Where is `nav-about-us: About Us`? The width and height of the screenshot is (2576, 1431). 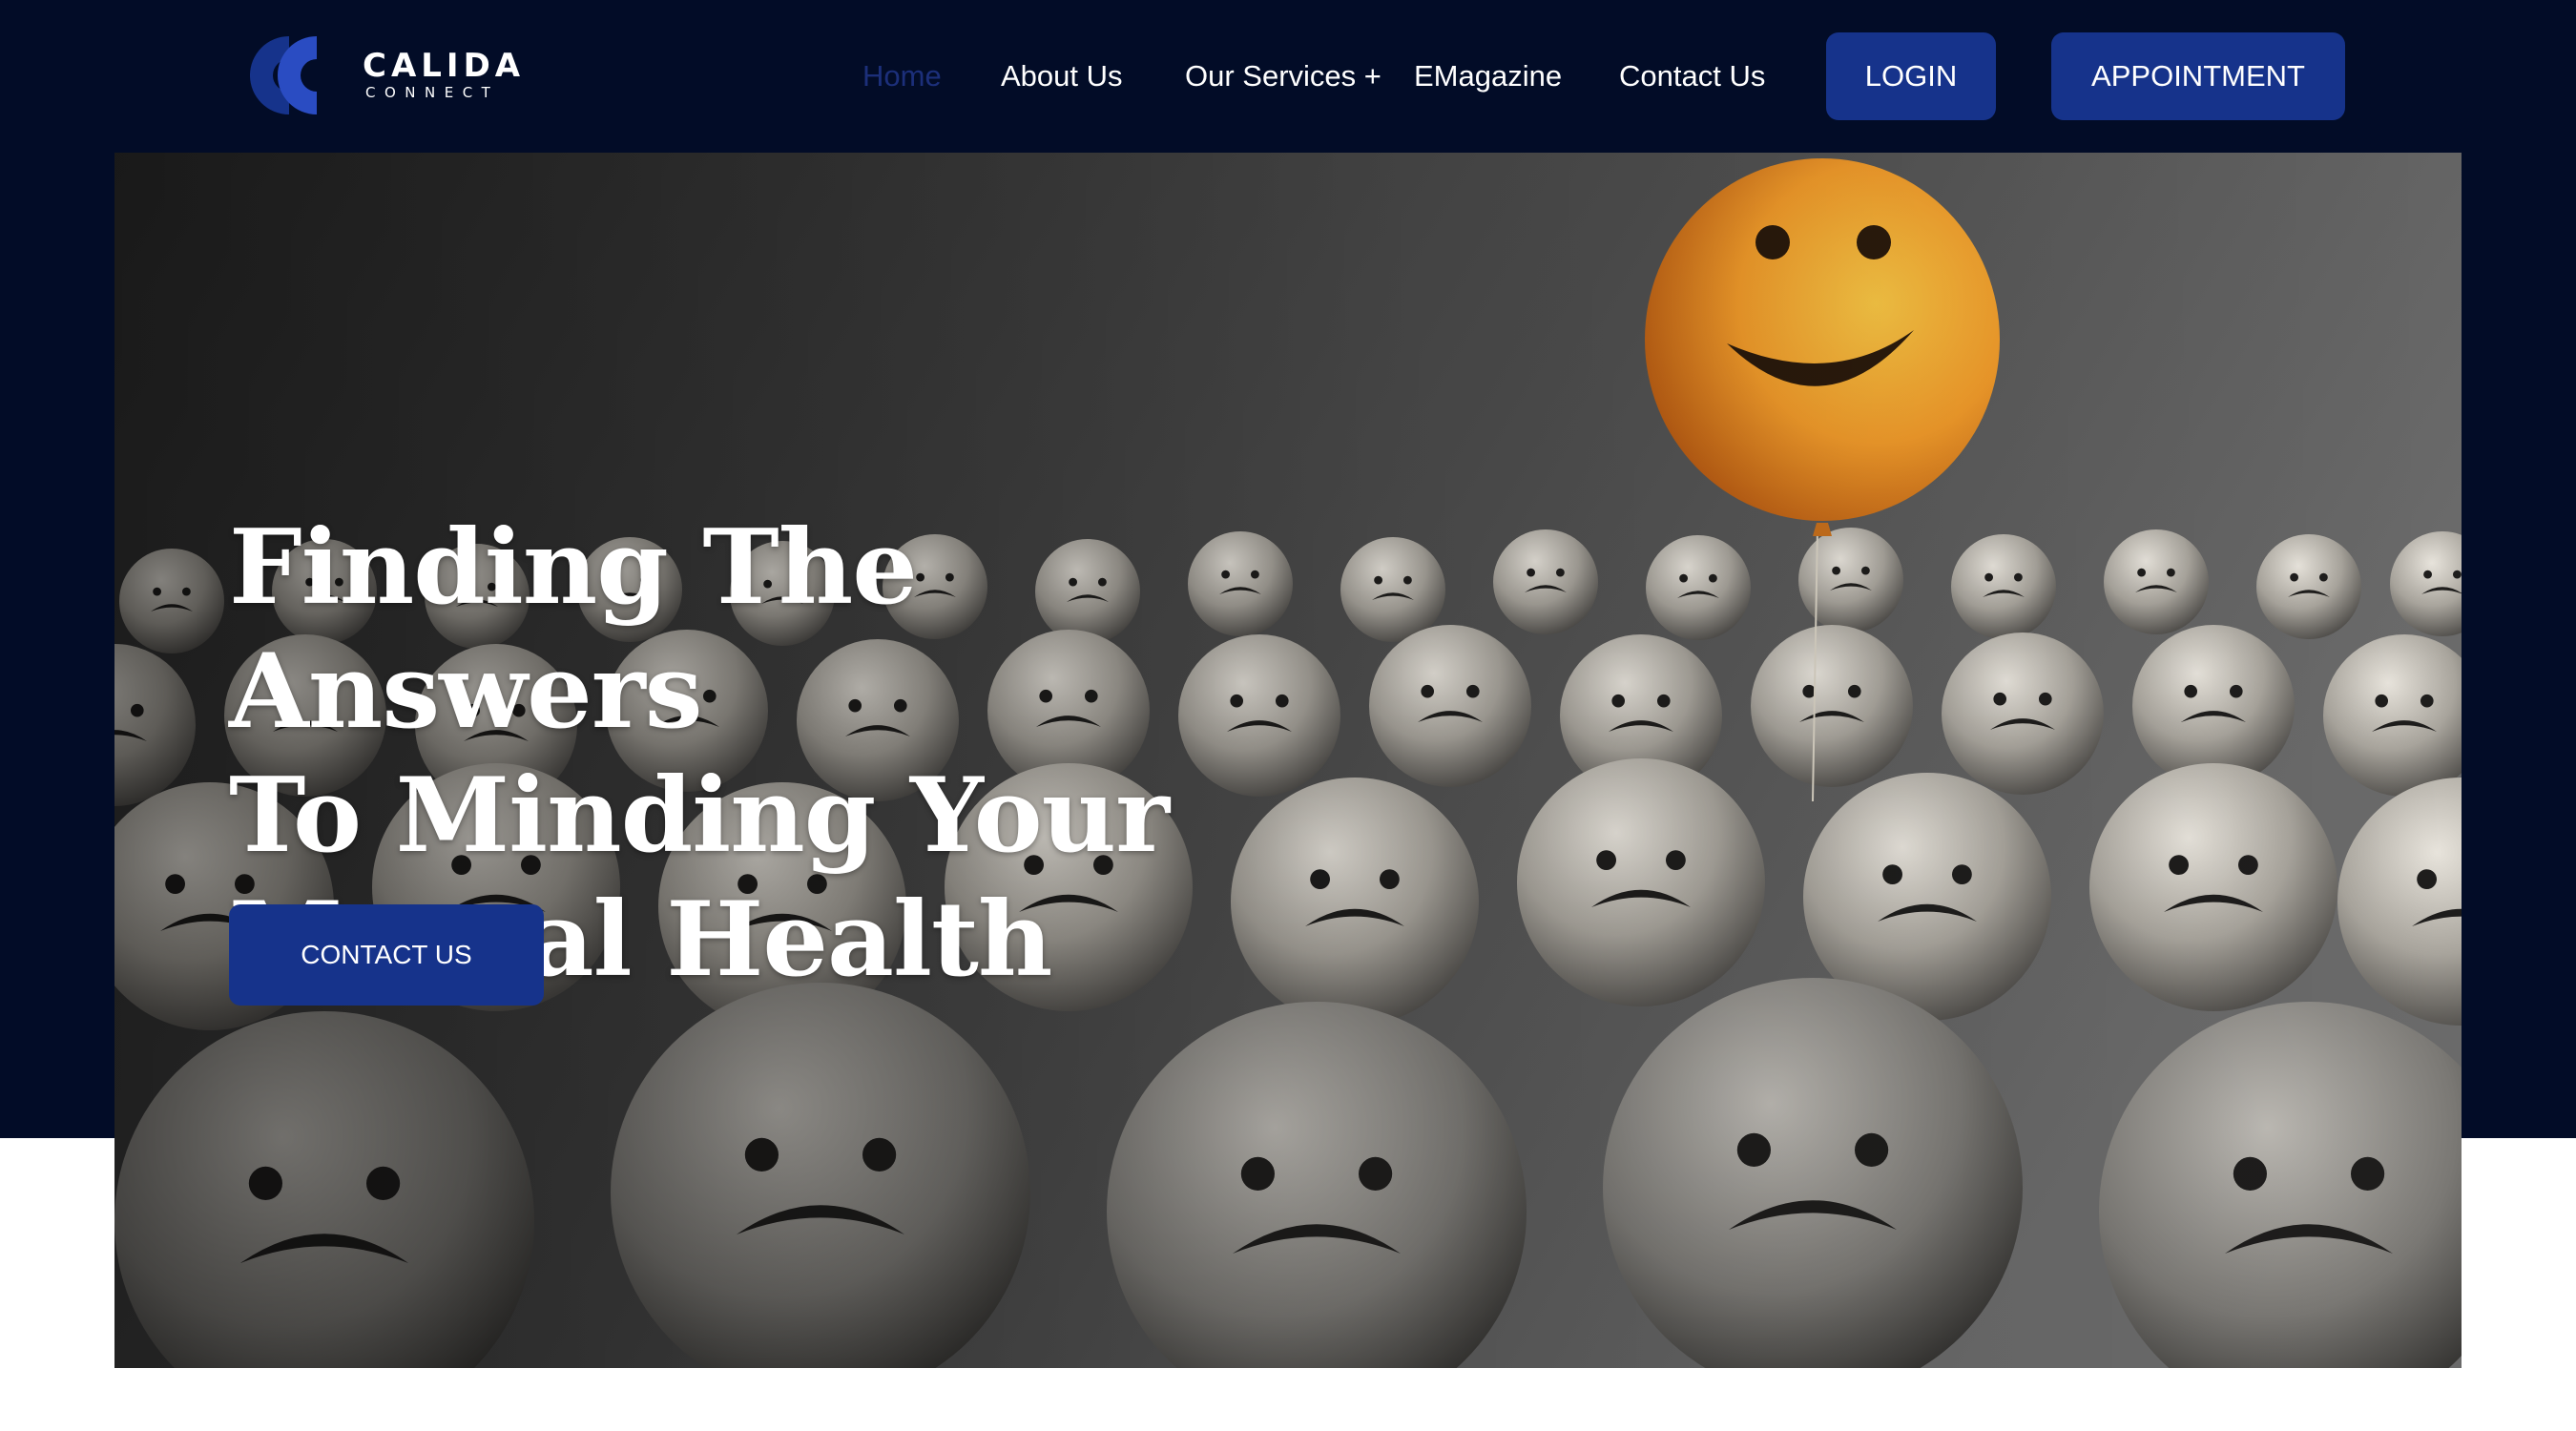
nav-about-us: About Us is located at coordinates (1062, 76).